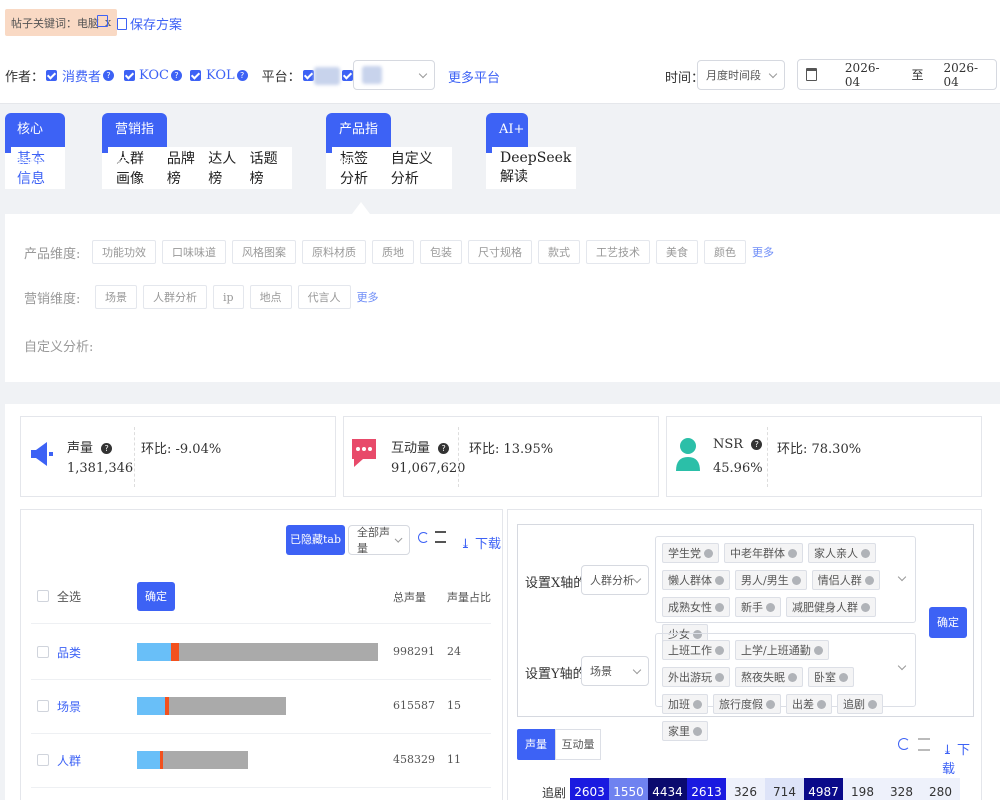 The image size is (1000, 800). What do you see at coordinates (334, 252) in the screenshot?
I see `dimension-chip: 原料材质` at bounding box center [334, 252].